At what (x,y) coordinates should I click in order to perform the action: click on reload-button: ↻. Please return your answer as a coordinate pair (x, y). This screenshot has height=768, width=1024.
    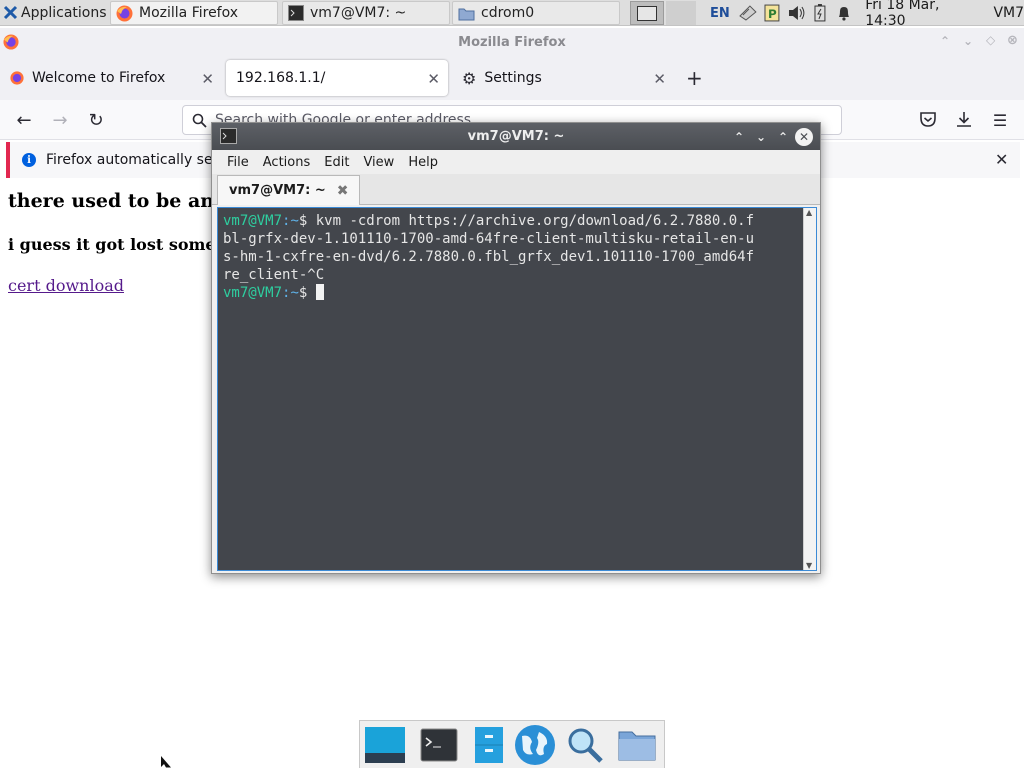
    Looking at the image, I should click on (96, 120).